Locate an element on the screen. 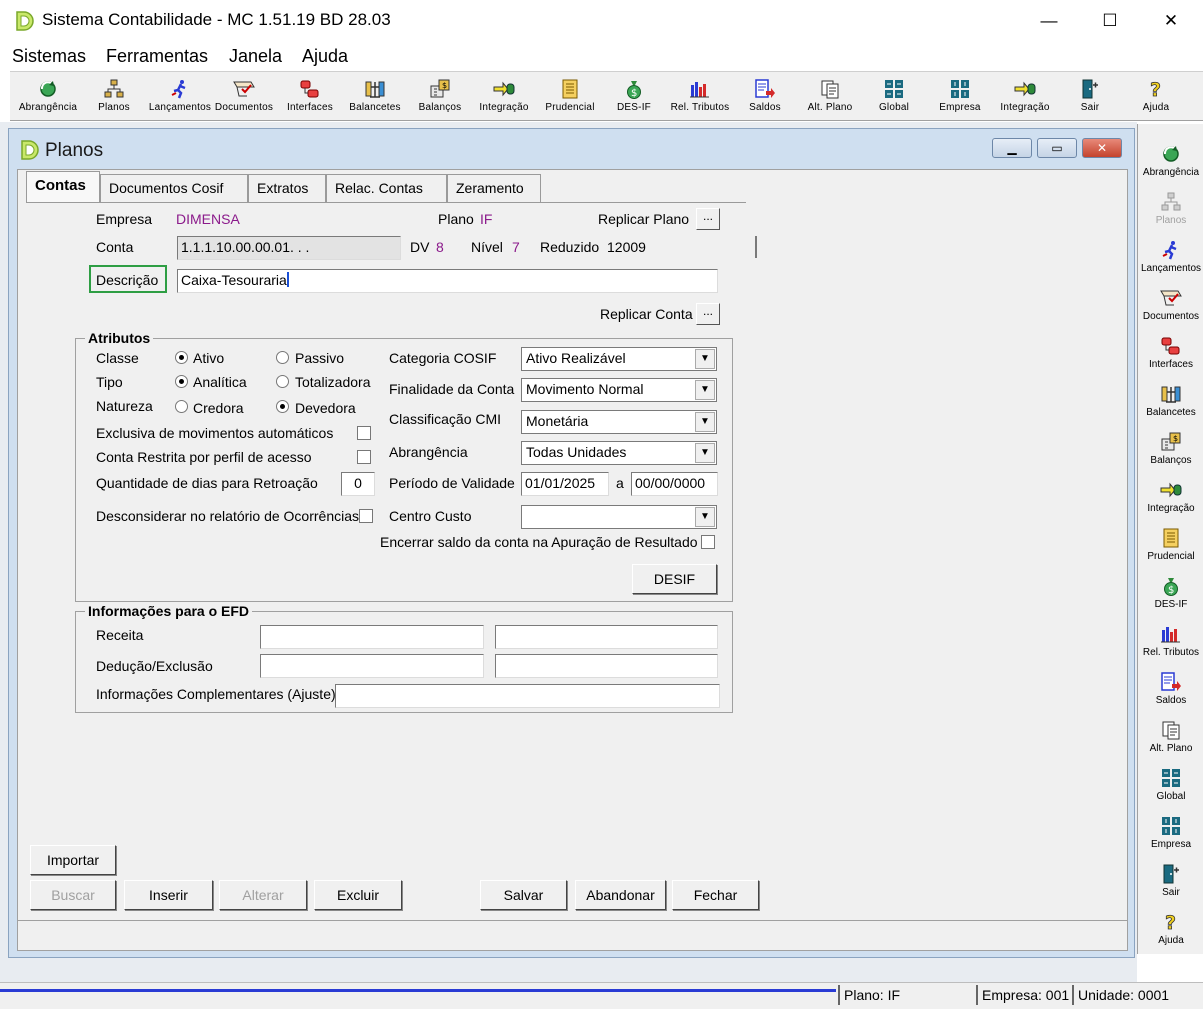  side-empresa: Empresa is located at coordinates (1170, 839).